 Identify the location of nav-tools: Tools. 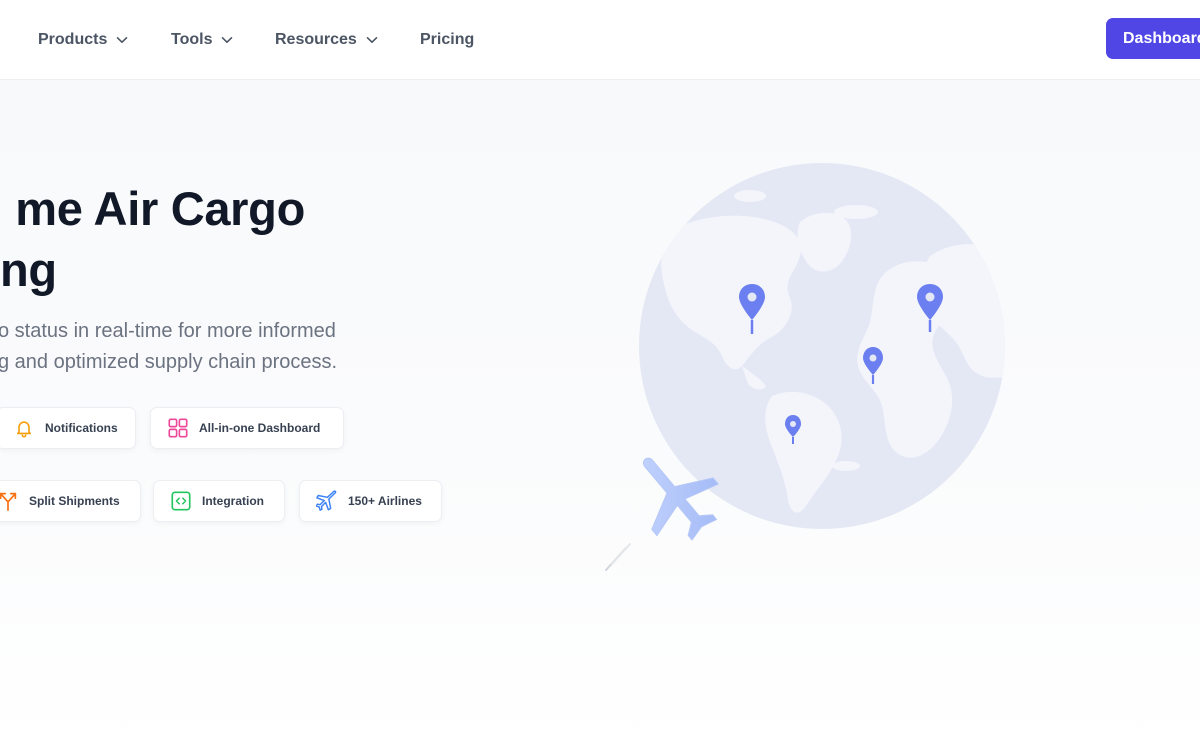
(202, 39).